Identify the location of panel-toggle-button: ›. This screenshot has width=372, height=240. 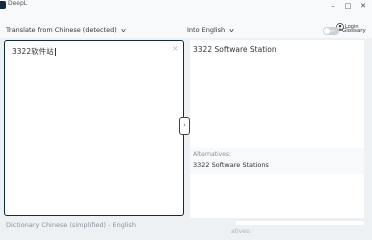
(184, 126).